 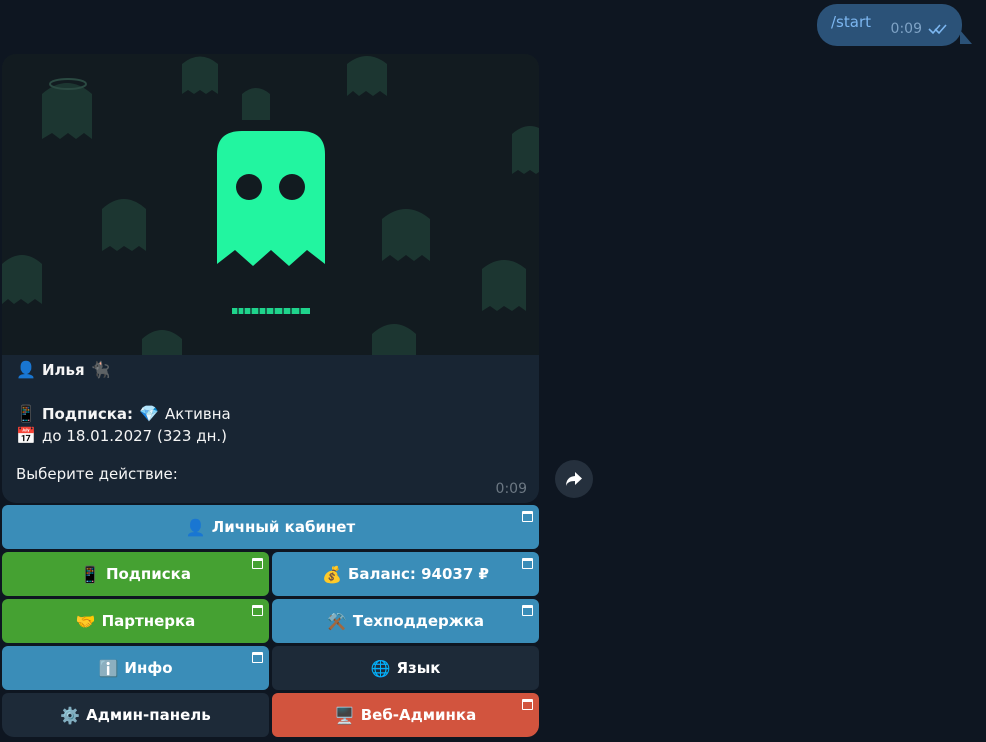 What do you see at coordinates (148, 668) in the screenshot?
I see `button-label: Инфо` at bounding box center [148, 668].